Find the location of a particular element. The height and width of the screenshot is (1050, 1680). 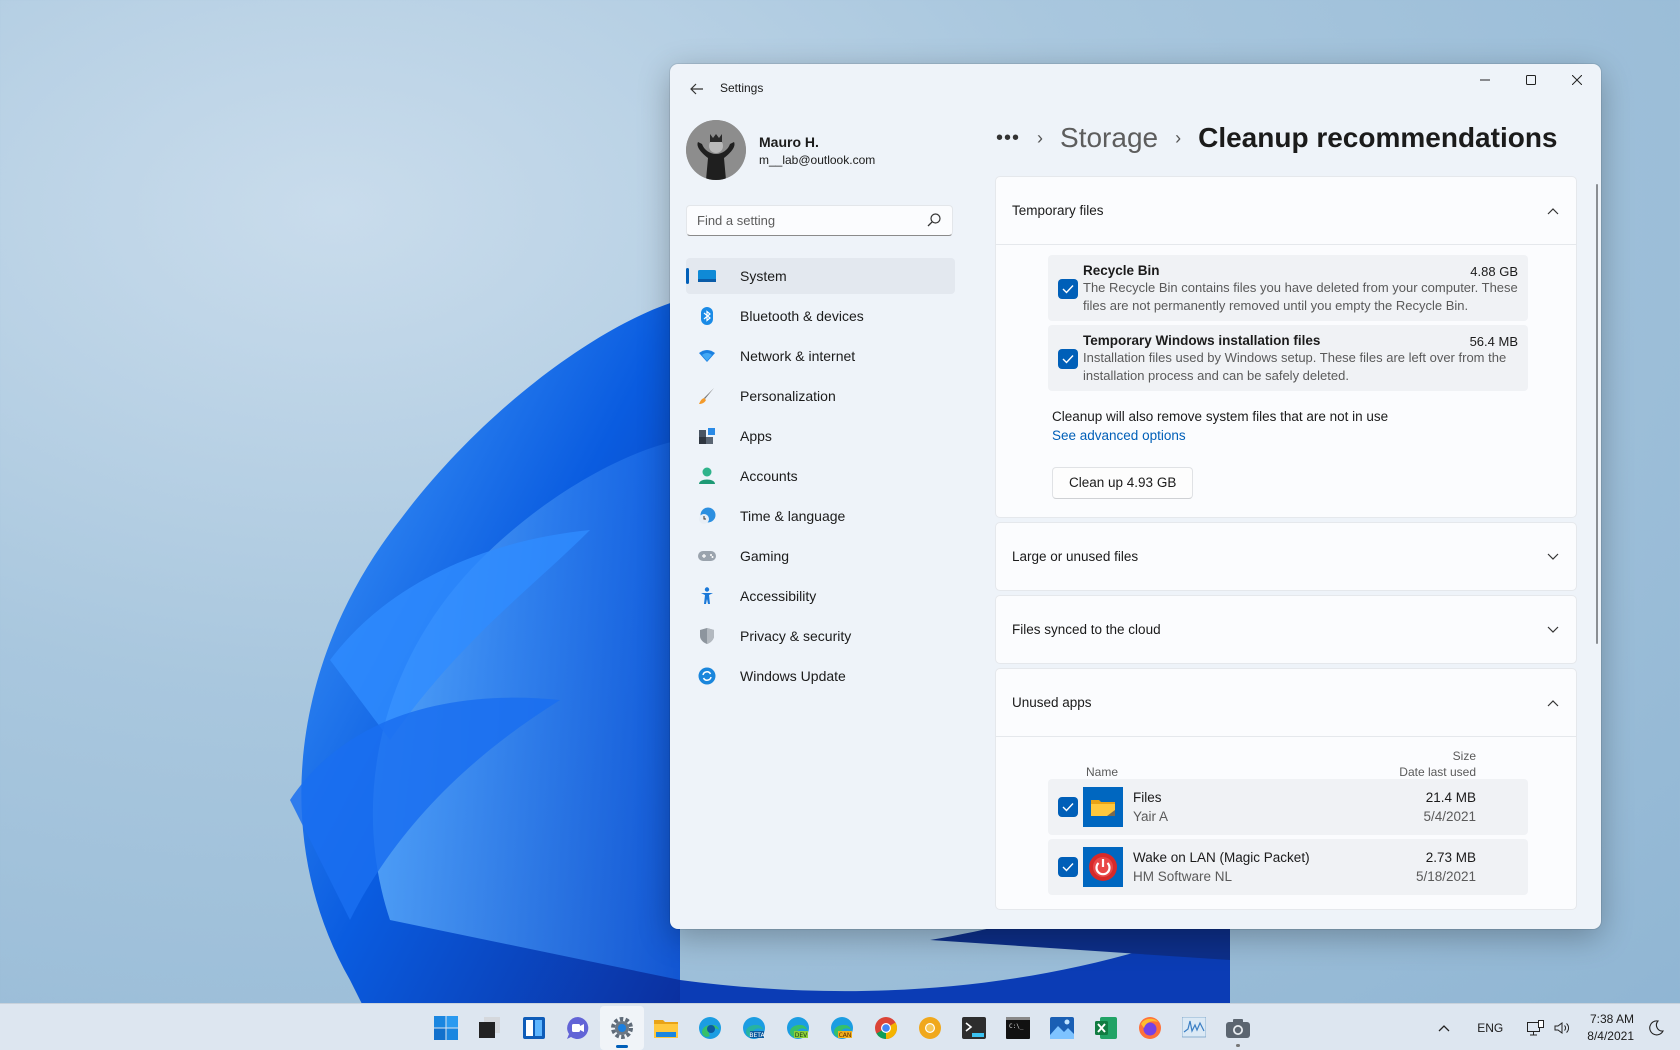

start-button is located at coordinates (446, 1028).